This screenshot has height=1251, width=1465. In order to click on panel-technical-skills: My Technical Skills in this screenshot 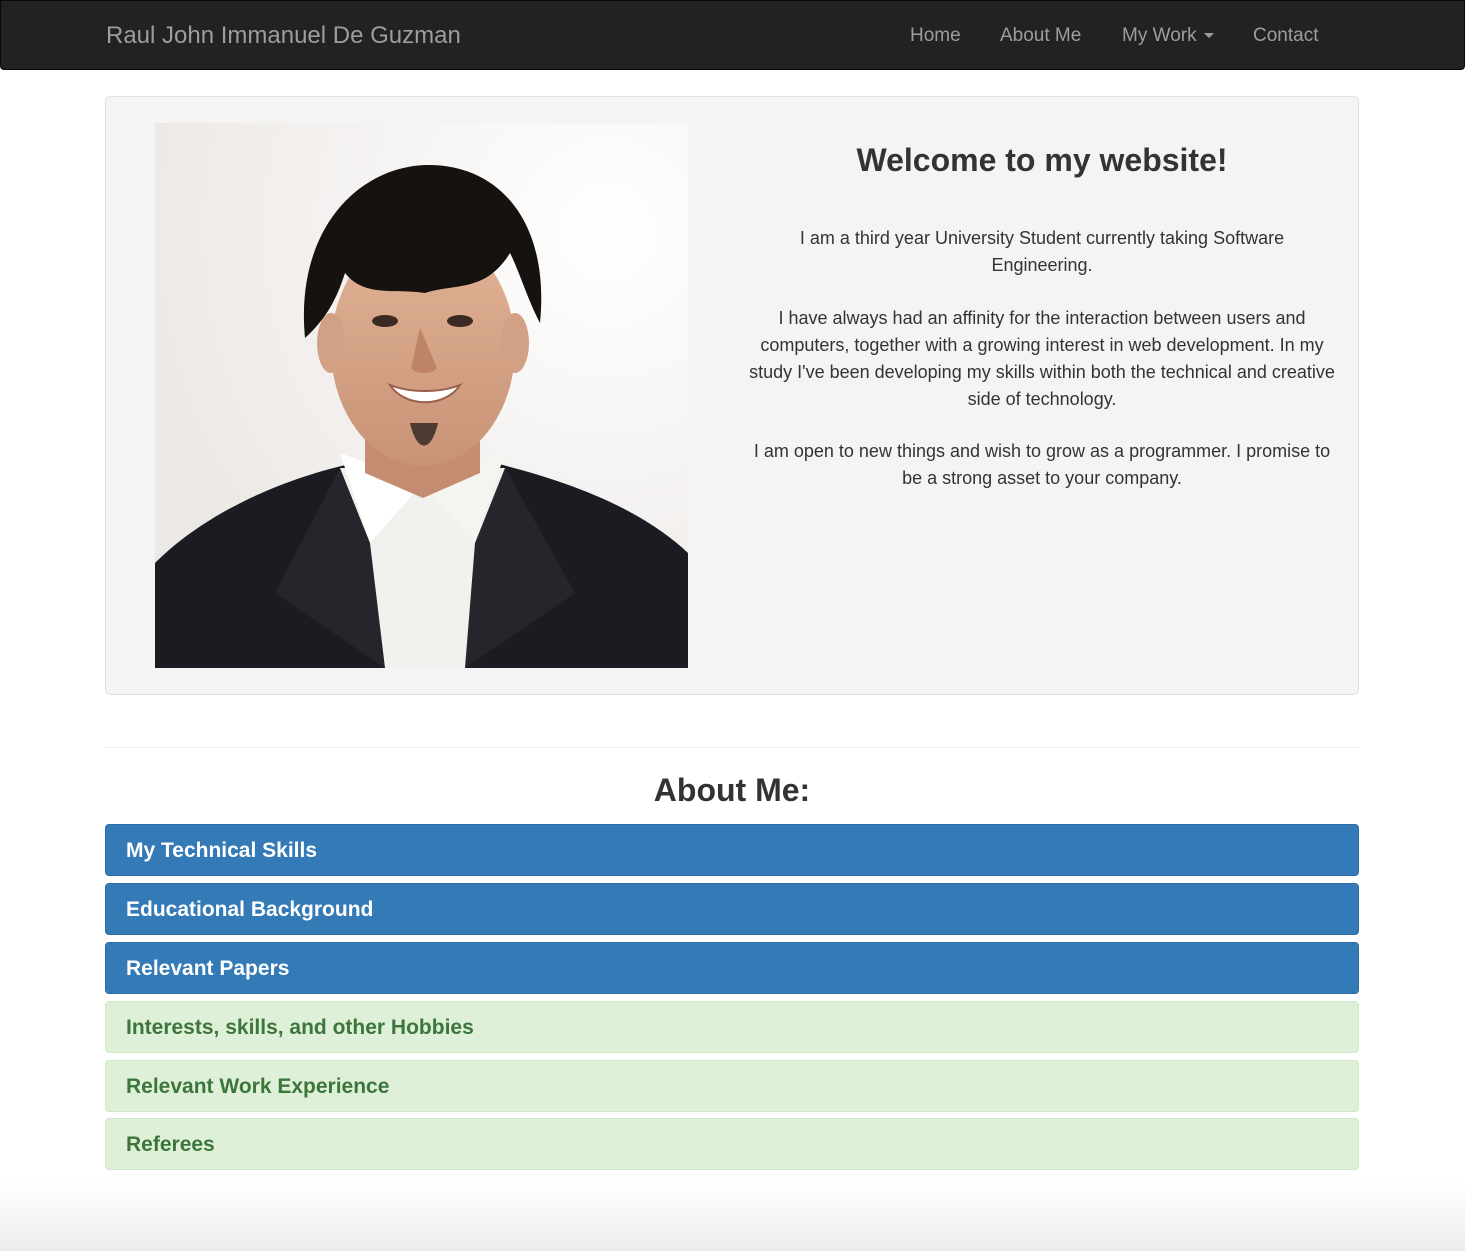, I will do `click(732, 850)`.